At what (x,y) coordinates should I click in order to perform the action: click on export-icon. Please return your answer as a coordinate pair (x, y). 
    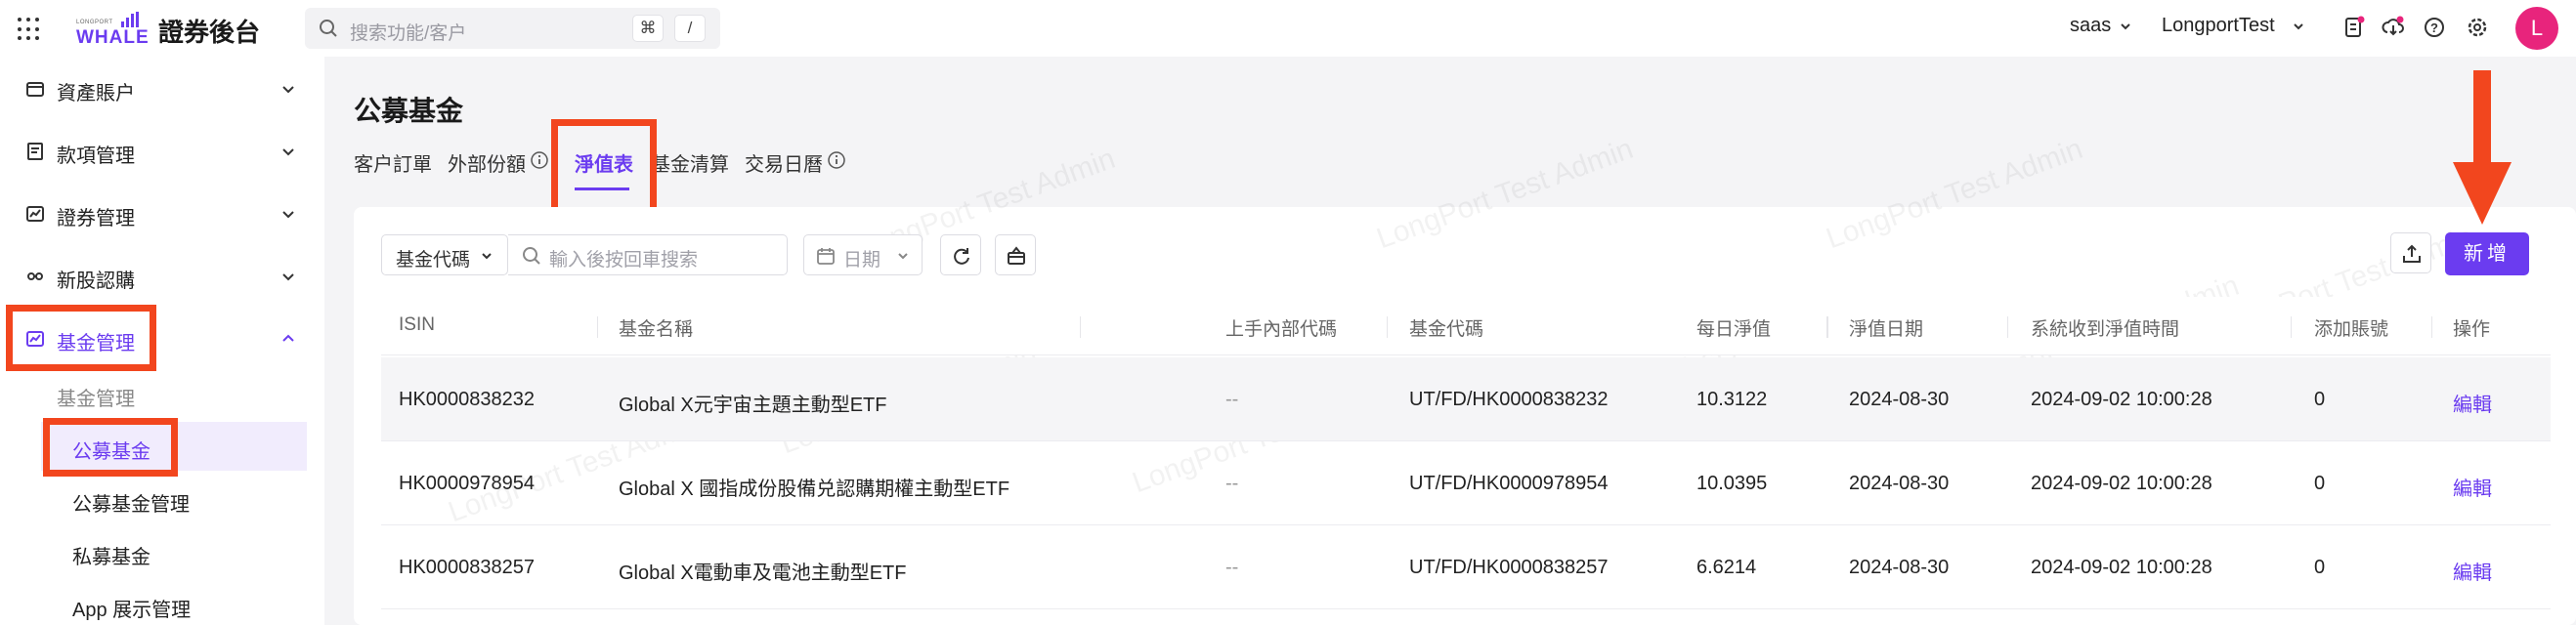
    Looking at the image, I should click on (2412, 253).